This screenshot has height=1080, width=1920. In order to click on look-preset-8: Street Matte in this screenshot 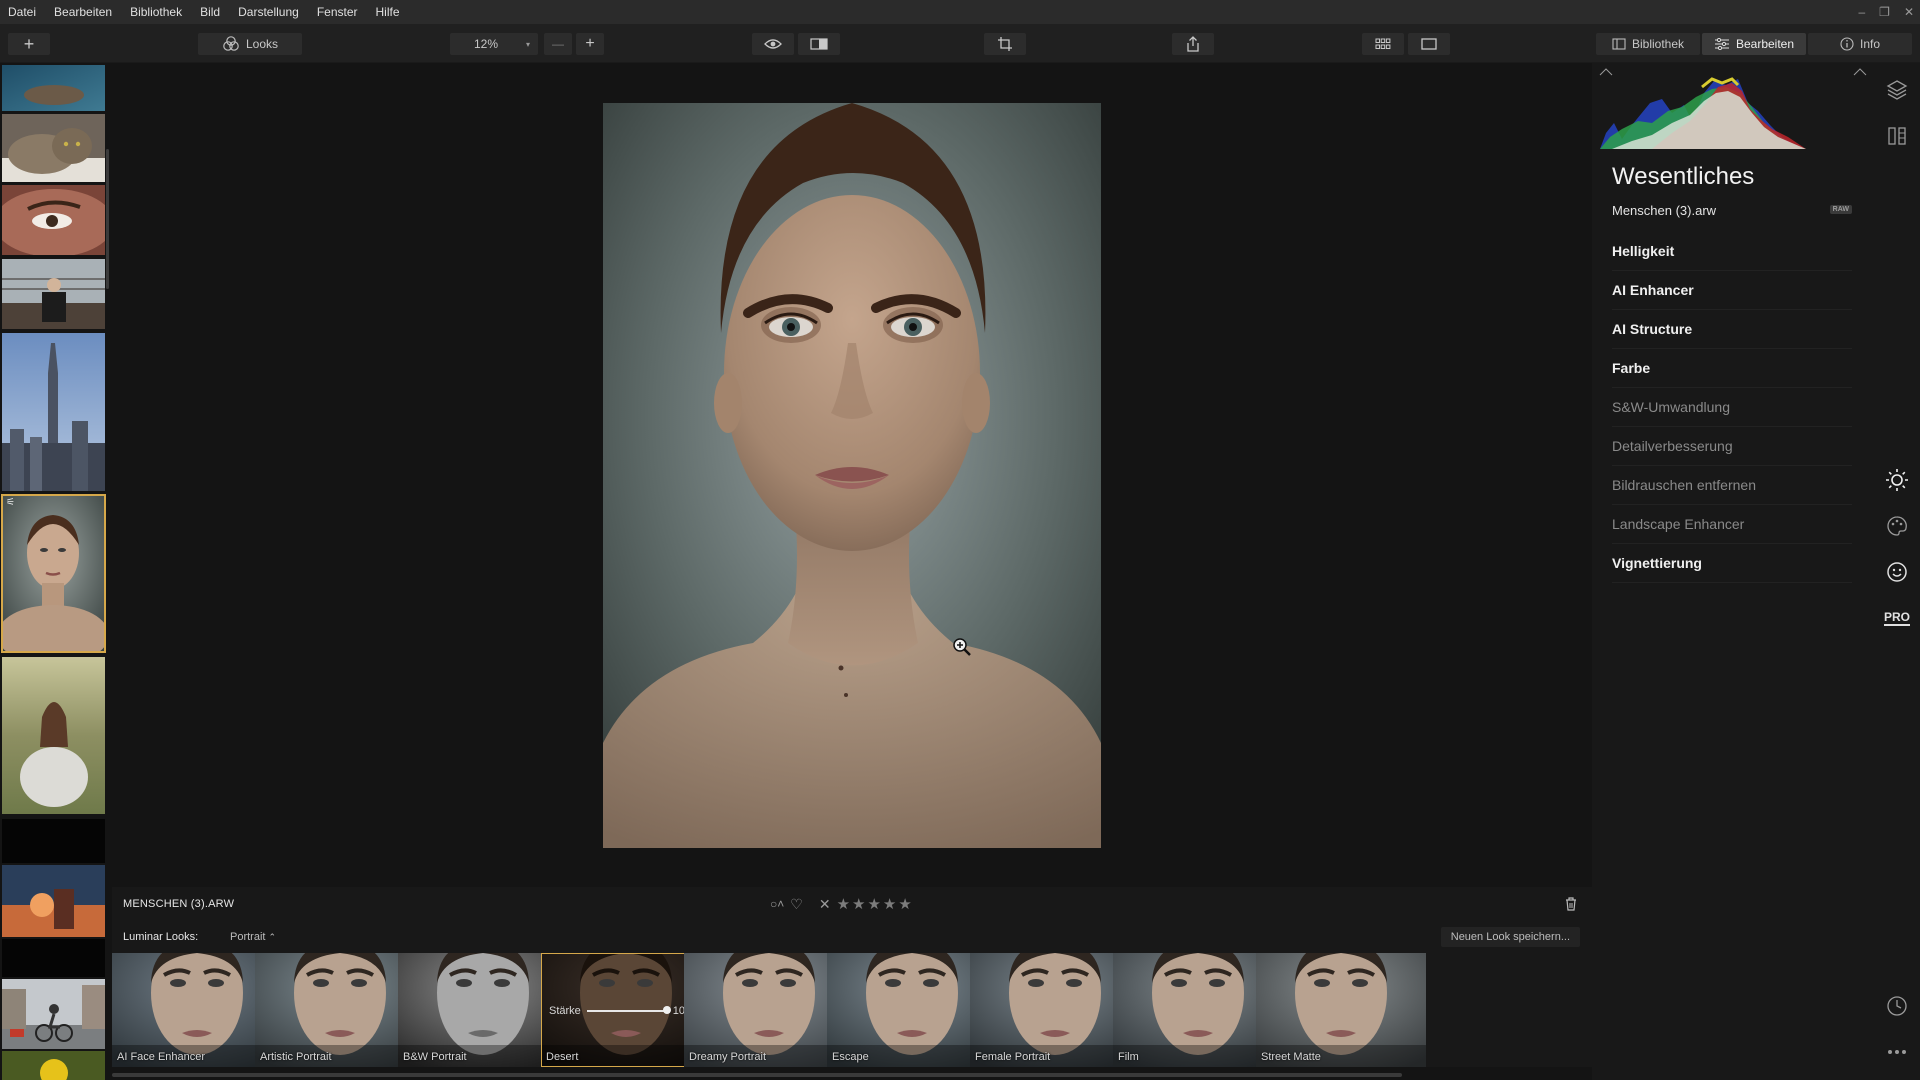, I will do `click(1341, 1010)`.